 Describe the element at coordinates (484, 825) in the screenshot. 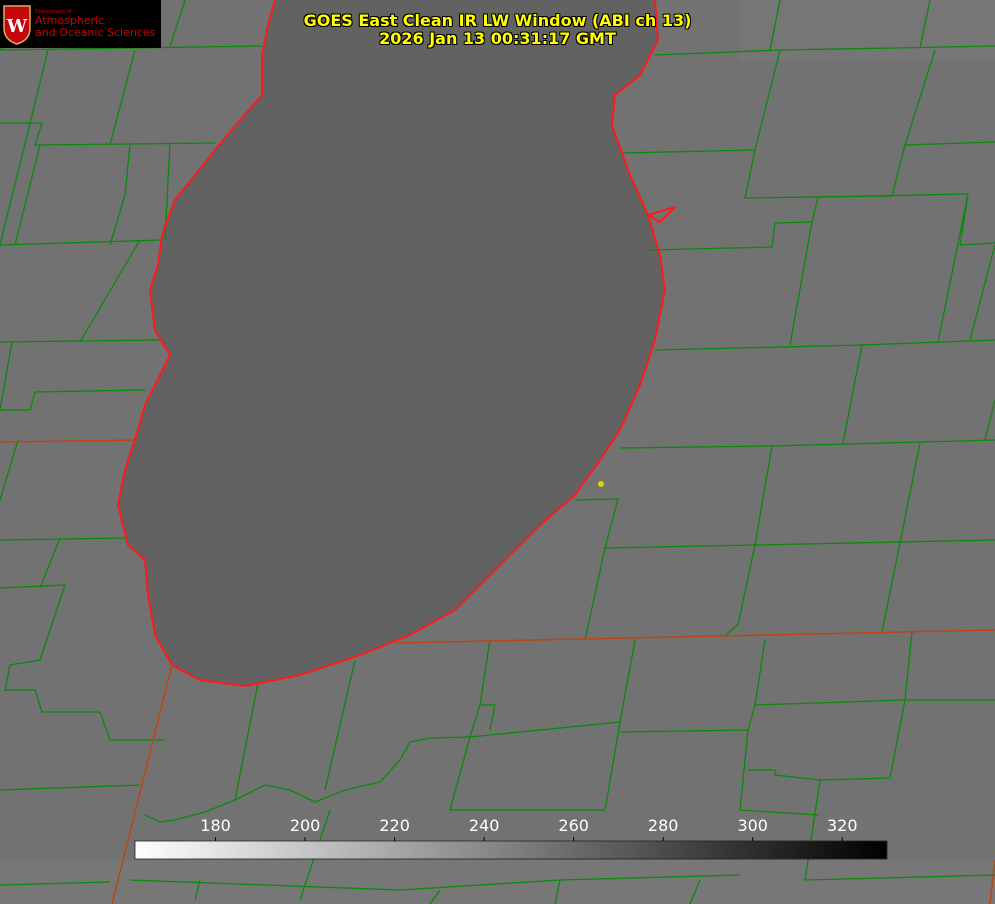

I see `colorbar-tick-label: 240` at that location.